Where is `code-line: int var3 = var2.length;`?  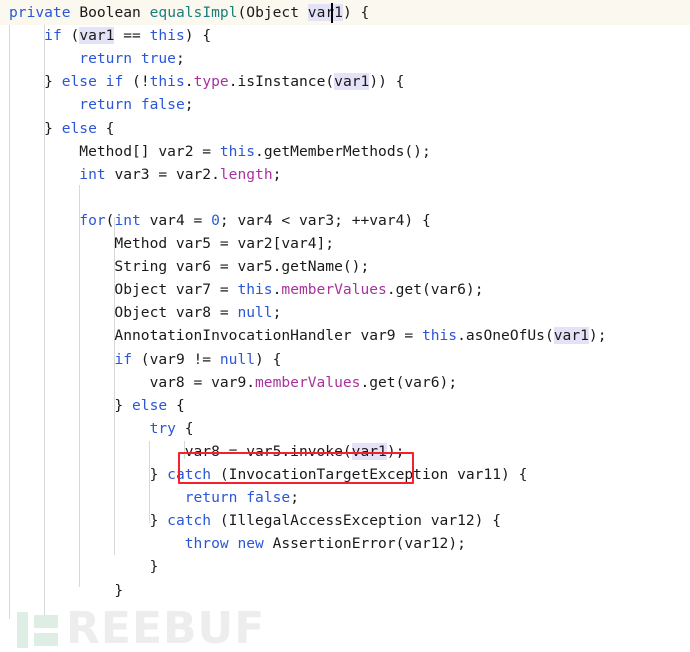 code-line: int var3 = var2.length; is located at coordinates (145, 174).